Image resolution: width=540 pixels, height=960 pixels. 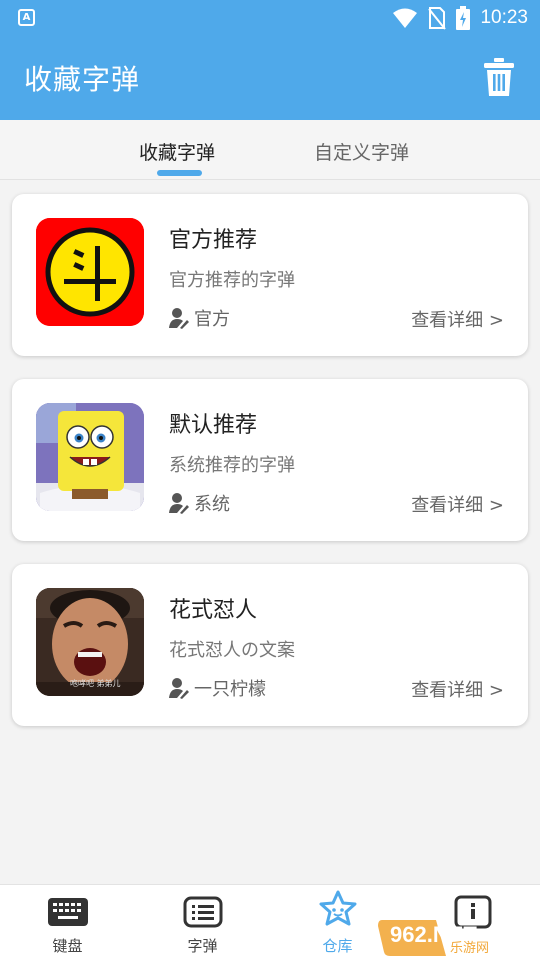 What do you see at coordinates (469, 948) in the screenshot?
I see `watermark-subtext: 乐游网` at bounding box center [469, 948].